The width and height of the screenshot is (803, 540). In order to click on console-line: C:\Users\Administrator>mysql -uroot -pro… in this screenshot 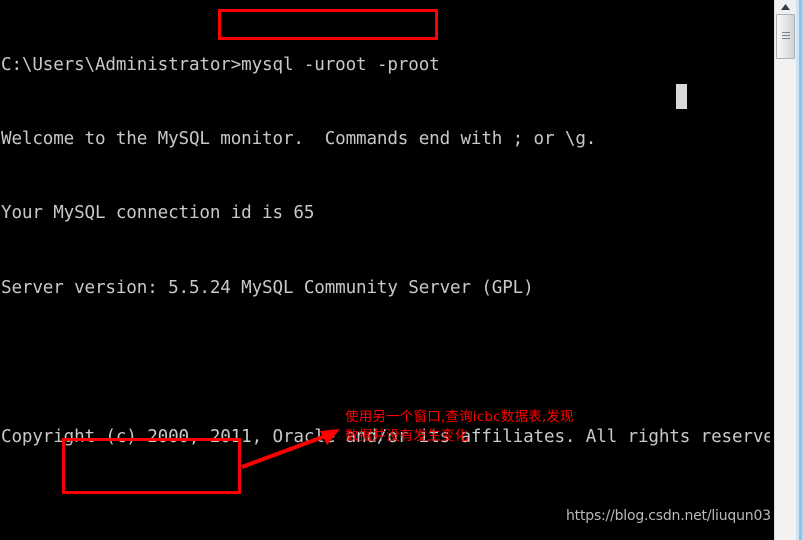, I will do `click(220, 64)`.